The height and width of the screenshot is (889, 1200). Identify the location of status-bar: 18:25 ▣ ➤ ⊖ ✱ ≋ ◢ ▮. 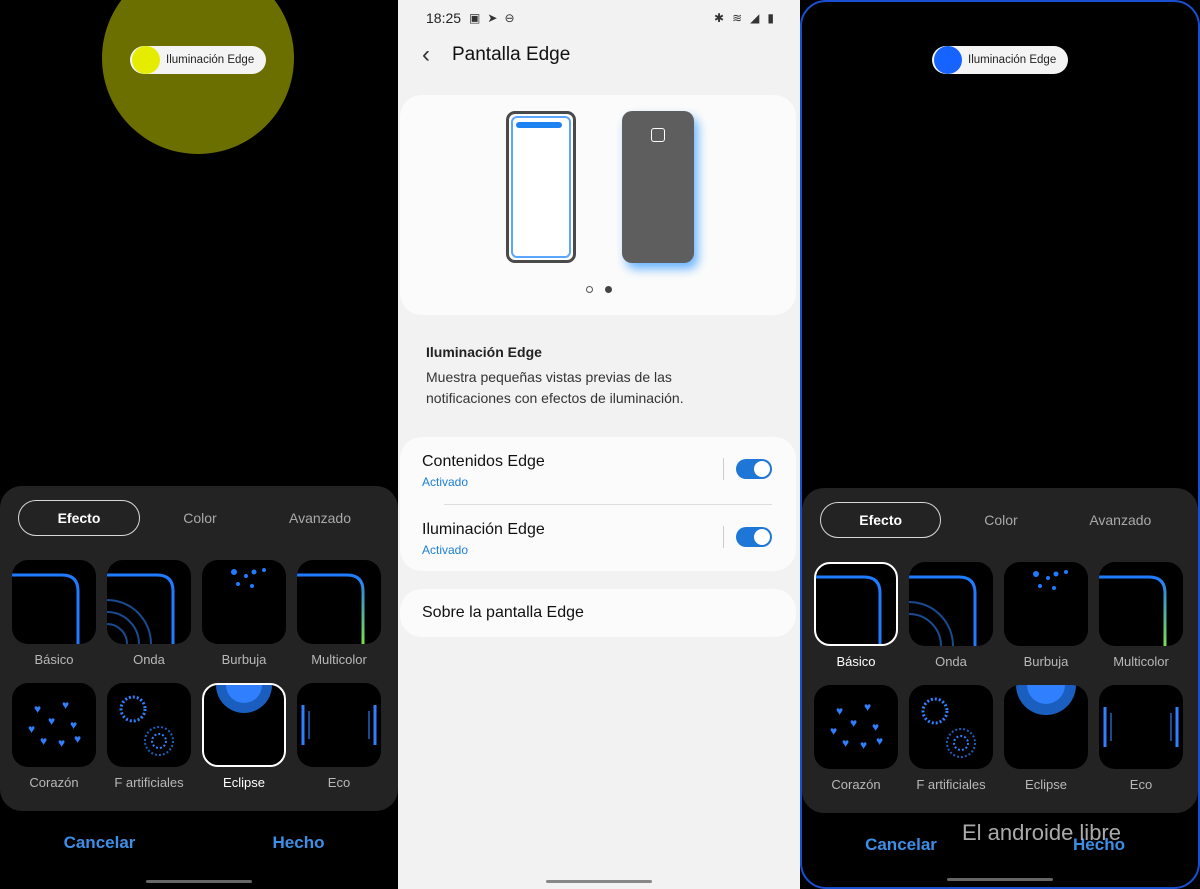
(600, 18).